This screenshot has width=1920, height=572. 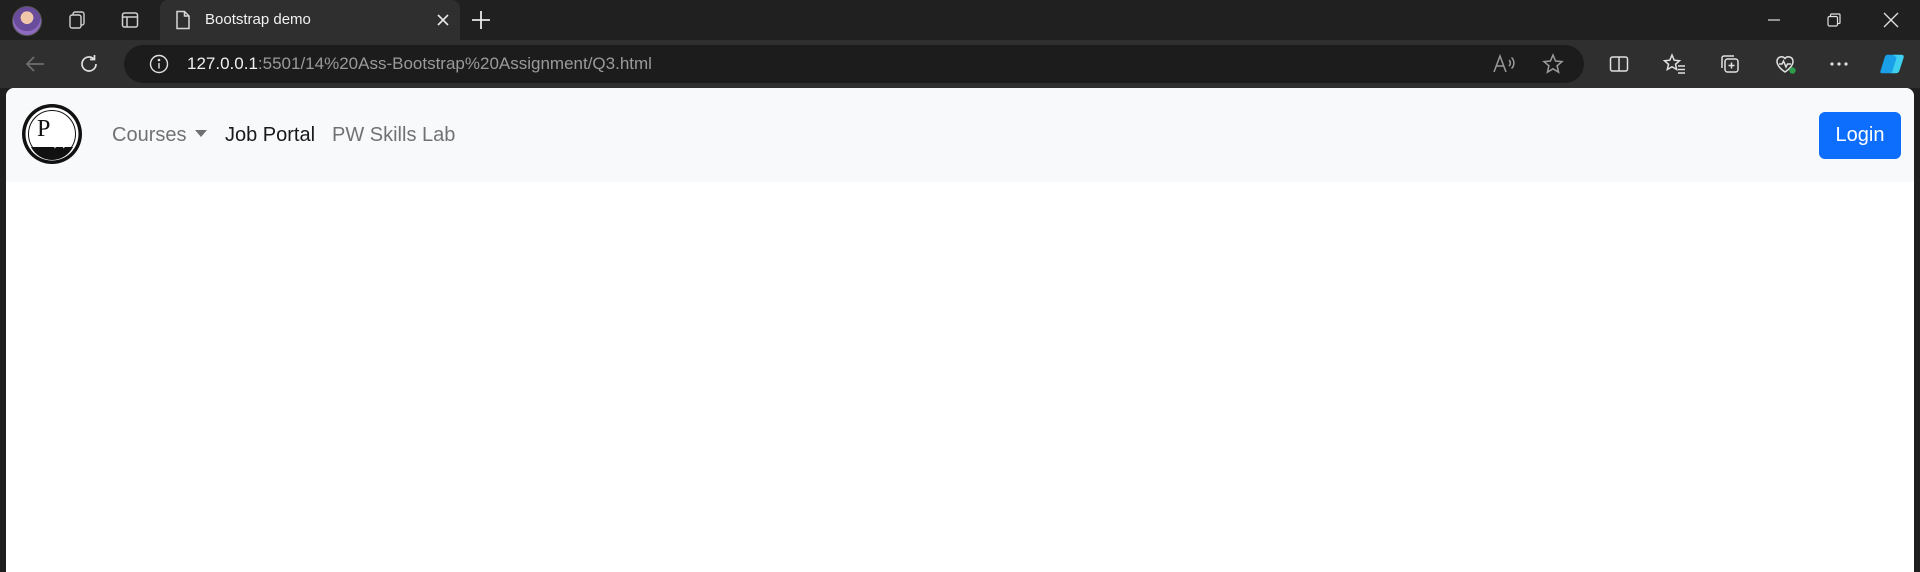 I want to click on workspaces-icon, so click(x=77, y=20).